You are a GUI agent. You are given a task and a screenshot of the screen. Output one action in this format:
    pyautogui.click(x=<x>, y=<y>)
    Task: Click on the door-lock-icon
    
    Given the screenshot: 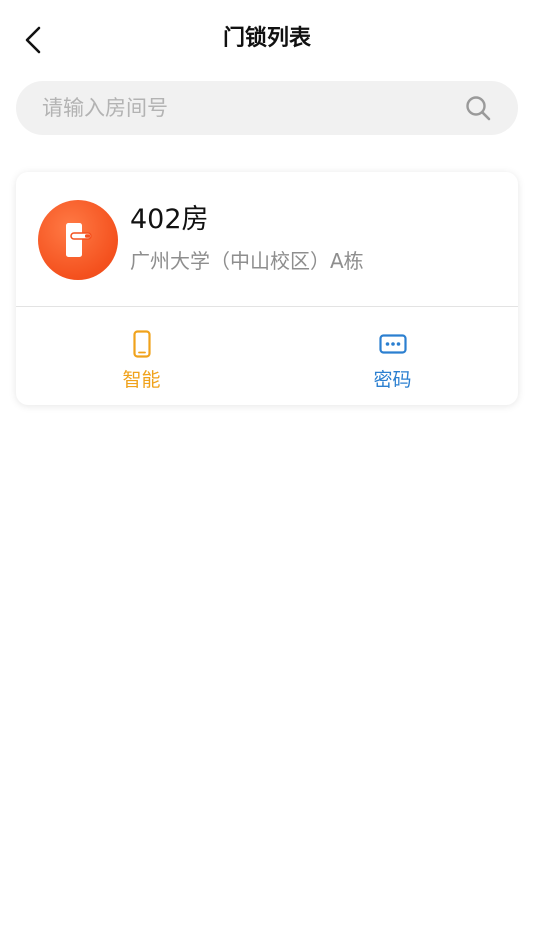 What is the action you would take?
    pyautogui.click(x=79, y=240)
    